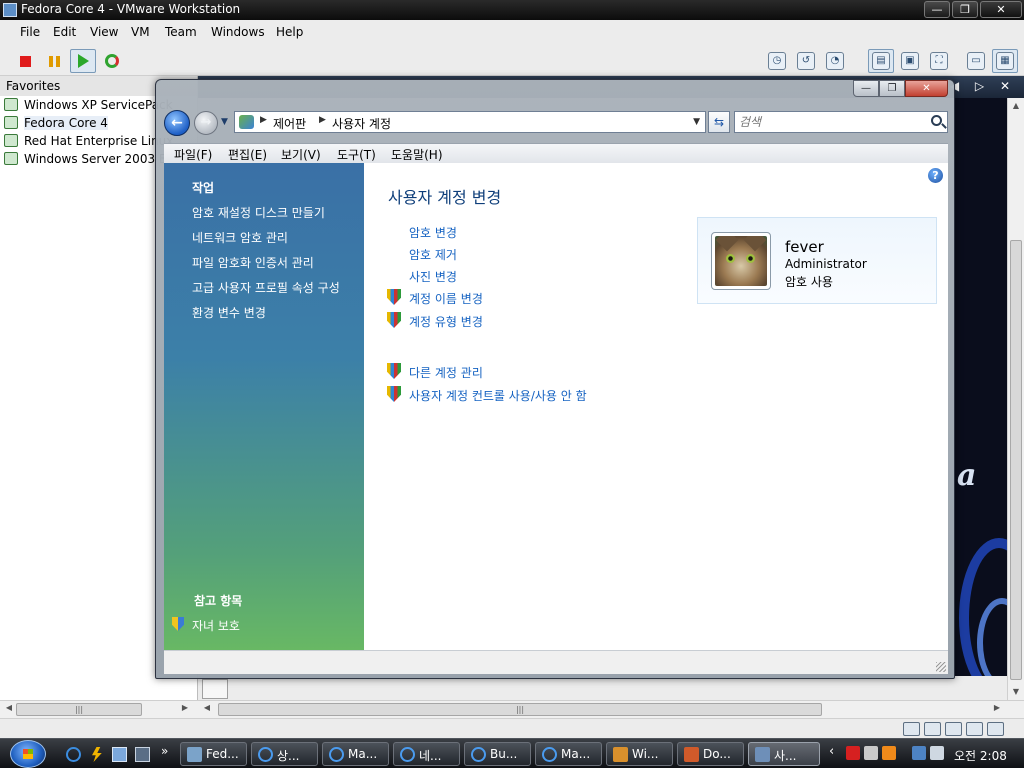 The width and height of the screenshot is (1024, 768). What do you see at coordinates (54, 61) in the screenshot?
I see `suspend-button` at bounding box center [54, 61].